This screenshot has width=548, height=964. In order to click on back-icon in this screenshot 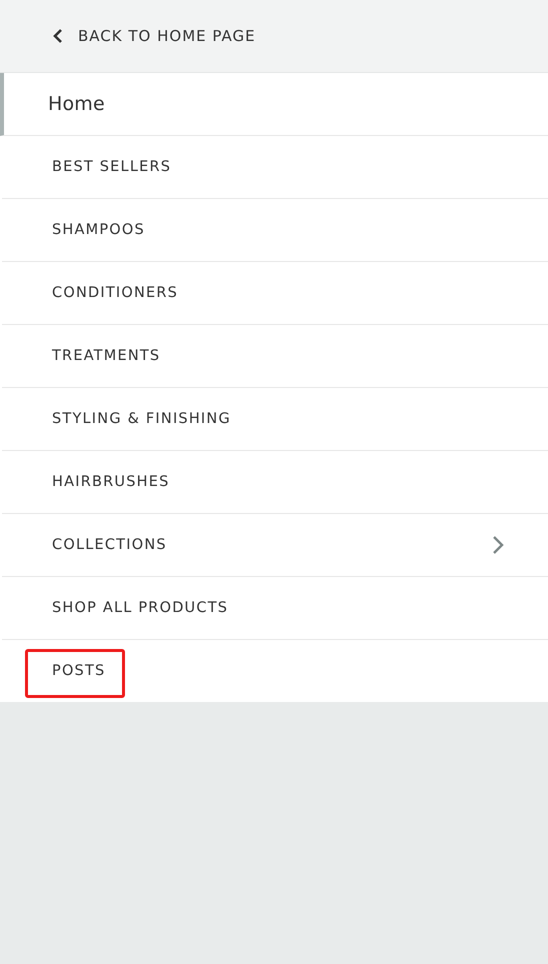, I will do `click(58, 36)`.